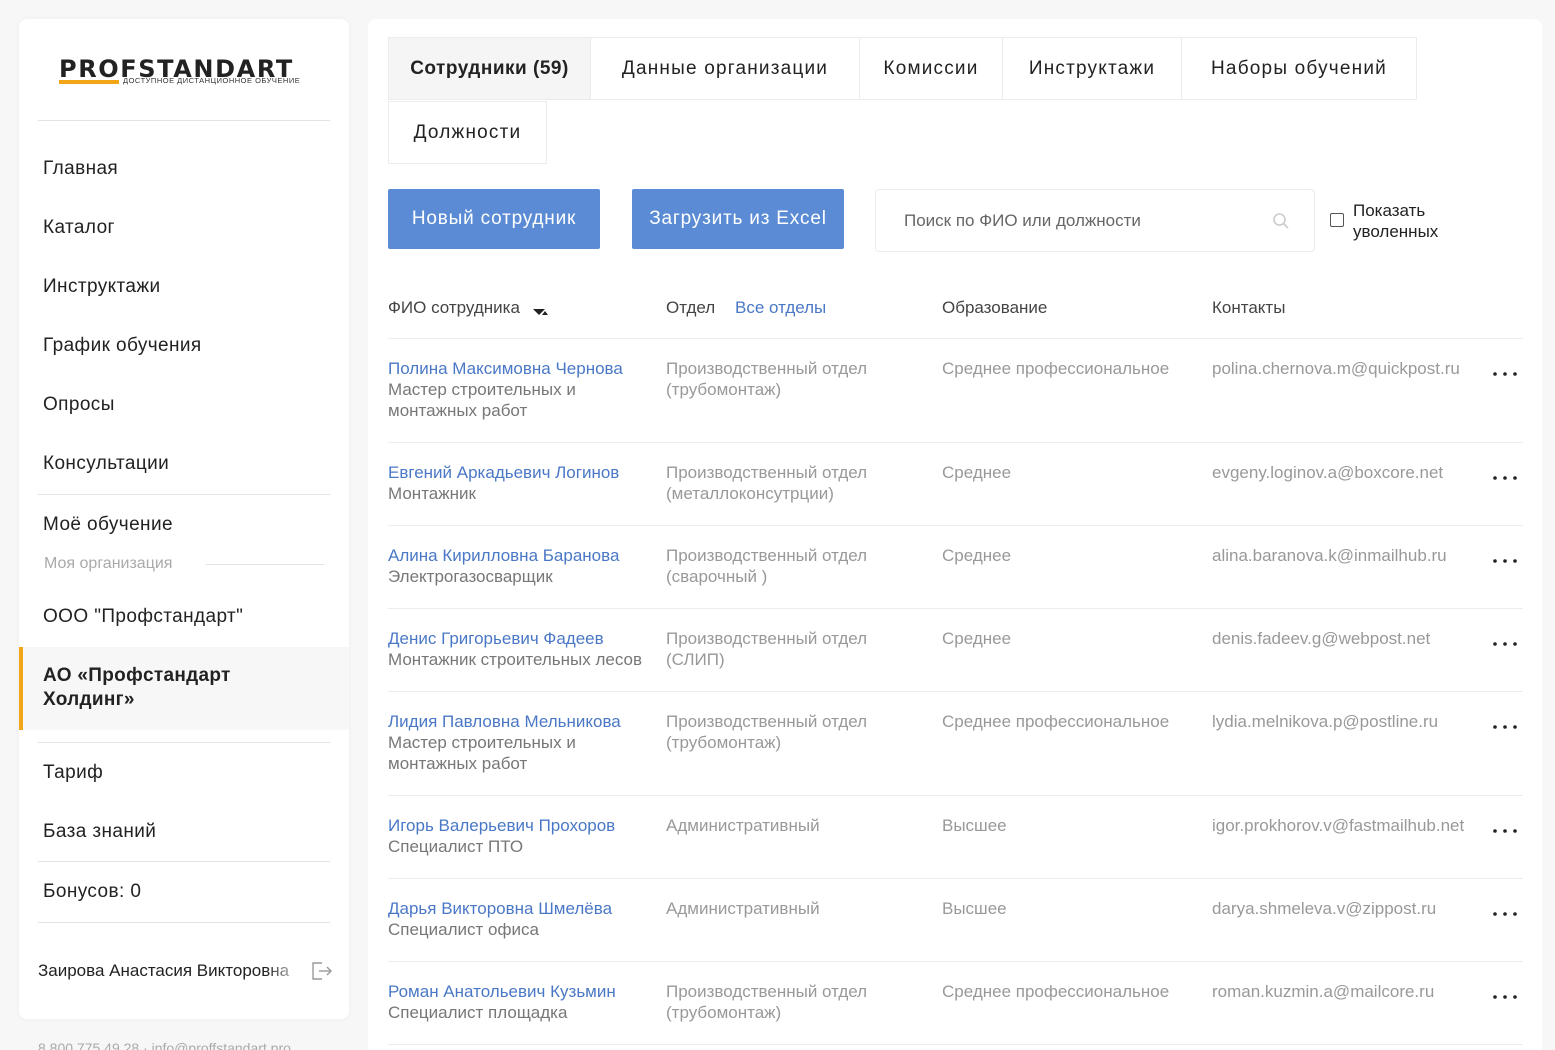  What do you see at coordinates (738, 219) in the screenshot?
I see `upload-excel-button: Загрузить из Excel` at bounding box center [738, 219].